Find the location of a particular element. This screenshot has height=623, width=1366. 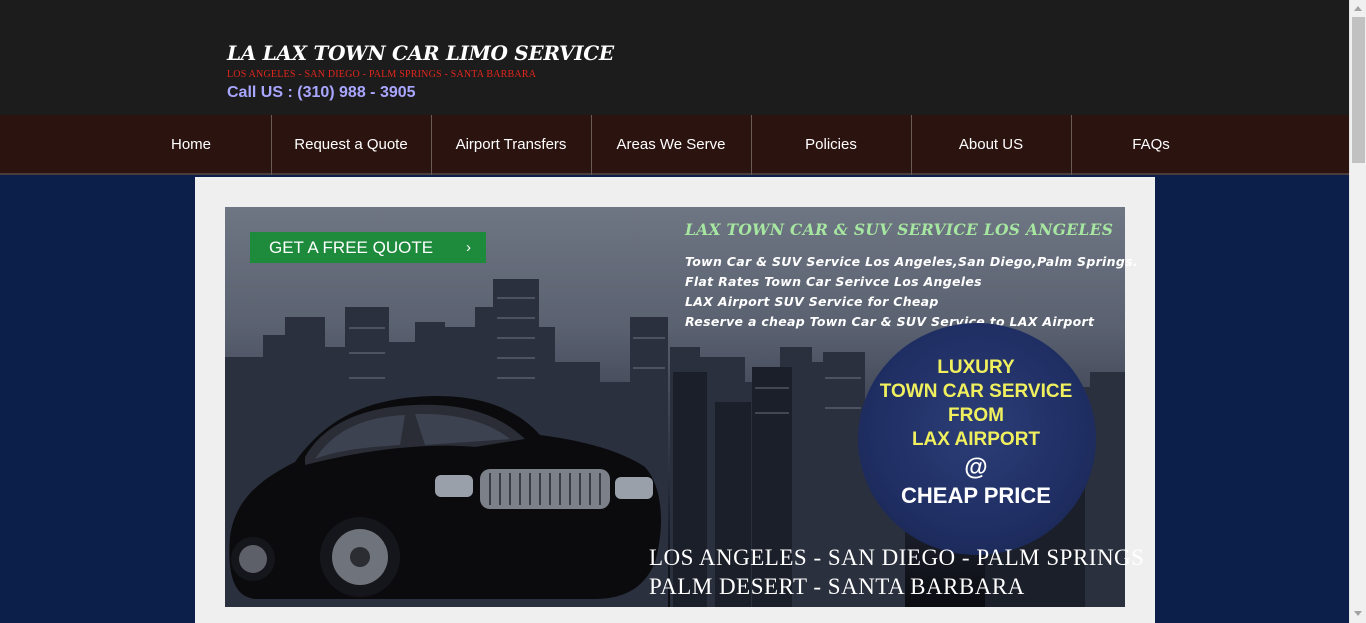

site-title: LA LAX TOWN CAR LIMO SERVICE is located at coordinates (420, 53).